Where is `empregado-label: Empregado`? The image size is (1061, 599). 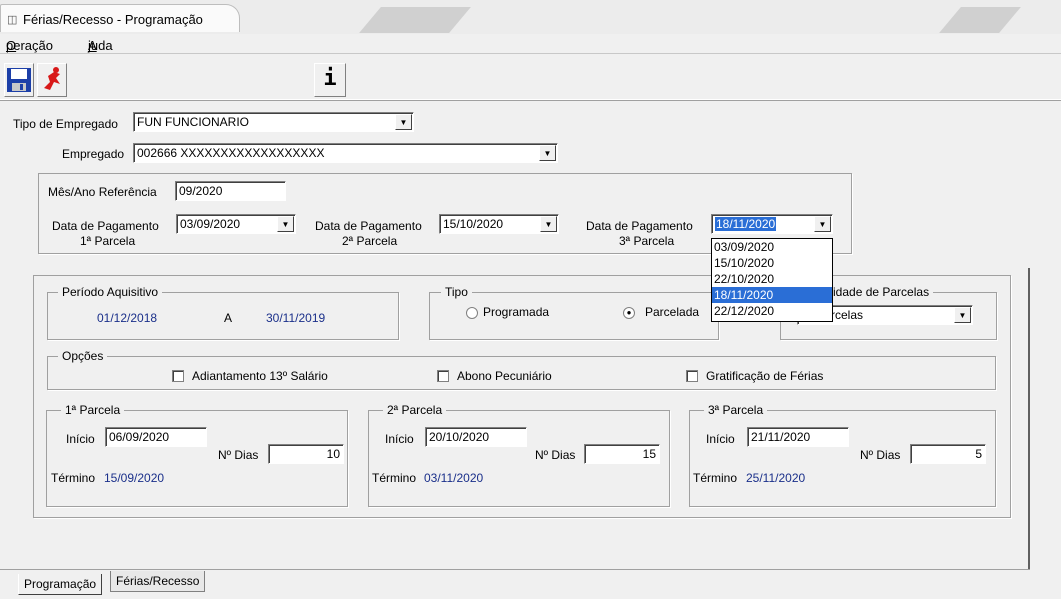 empregado-label: Empregado is located at coordinates (93, 154).